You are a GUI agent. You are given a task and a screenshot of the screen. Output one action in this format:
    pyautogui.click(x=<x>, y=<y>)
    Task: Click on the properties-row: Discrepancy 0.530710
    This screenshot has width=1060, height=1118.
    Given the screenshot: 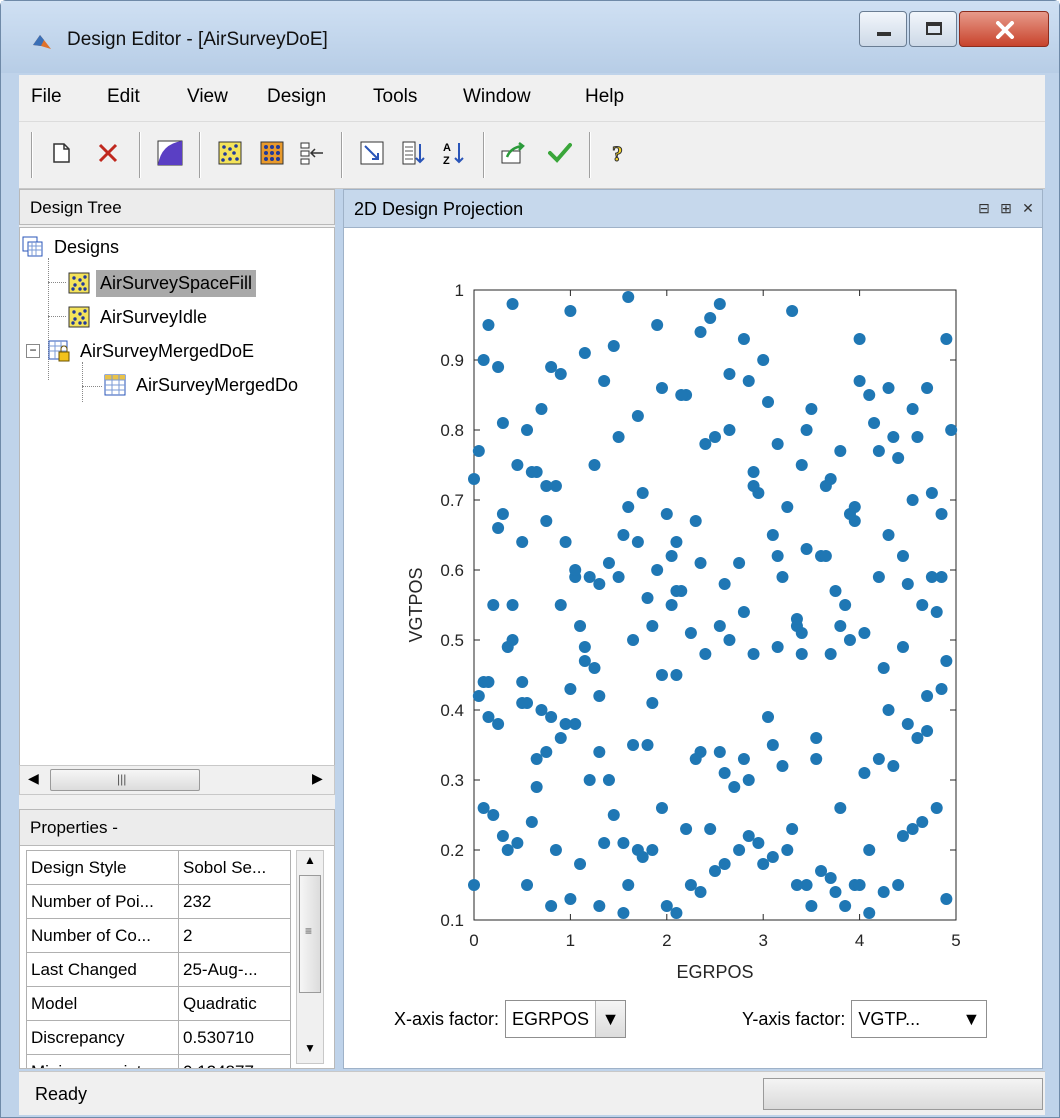 What is the action you would take?
    pyautogui.click(x=158, y=1037)
    